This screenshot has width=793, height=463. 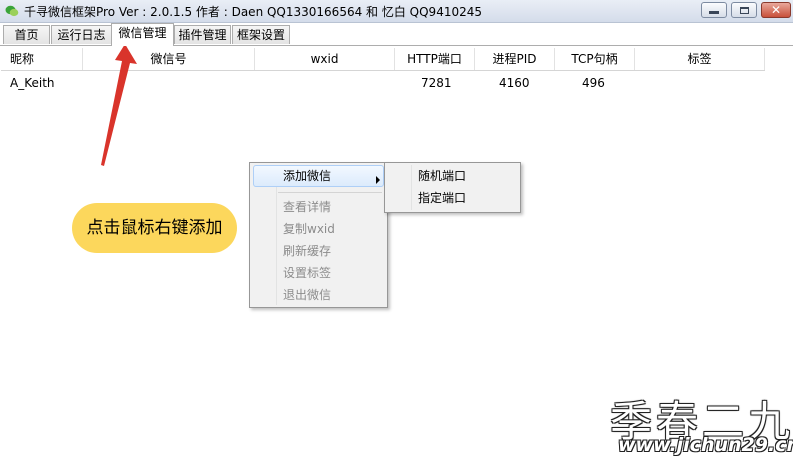 What do you see at coordinates (514, 83) in the screenshot?
I see `cell-pid: 4160` at bounding box center [514, 83].